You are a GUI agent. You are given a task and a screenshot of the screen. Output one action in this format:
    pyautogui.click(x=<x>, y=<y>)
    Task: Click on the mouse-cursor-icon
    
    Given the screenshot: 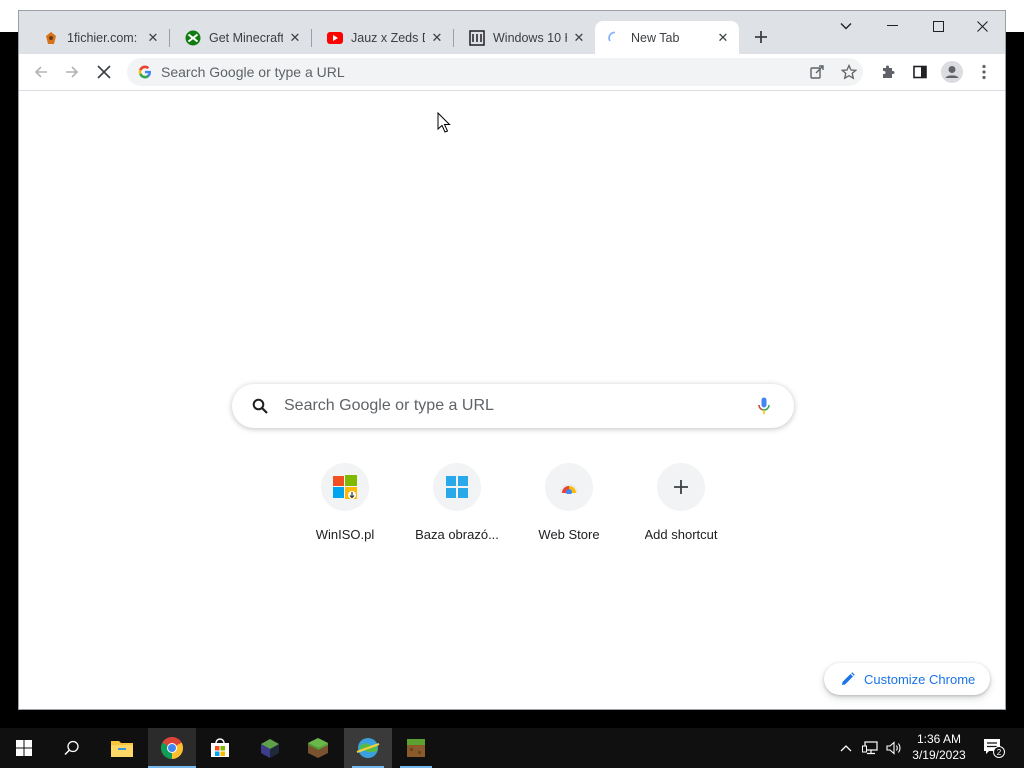 What is the action you would take?
    pyautogui.click(x=444, y=122)
    